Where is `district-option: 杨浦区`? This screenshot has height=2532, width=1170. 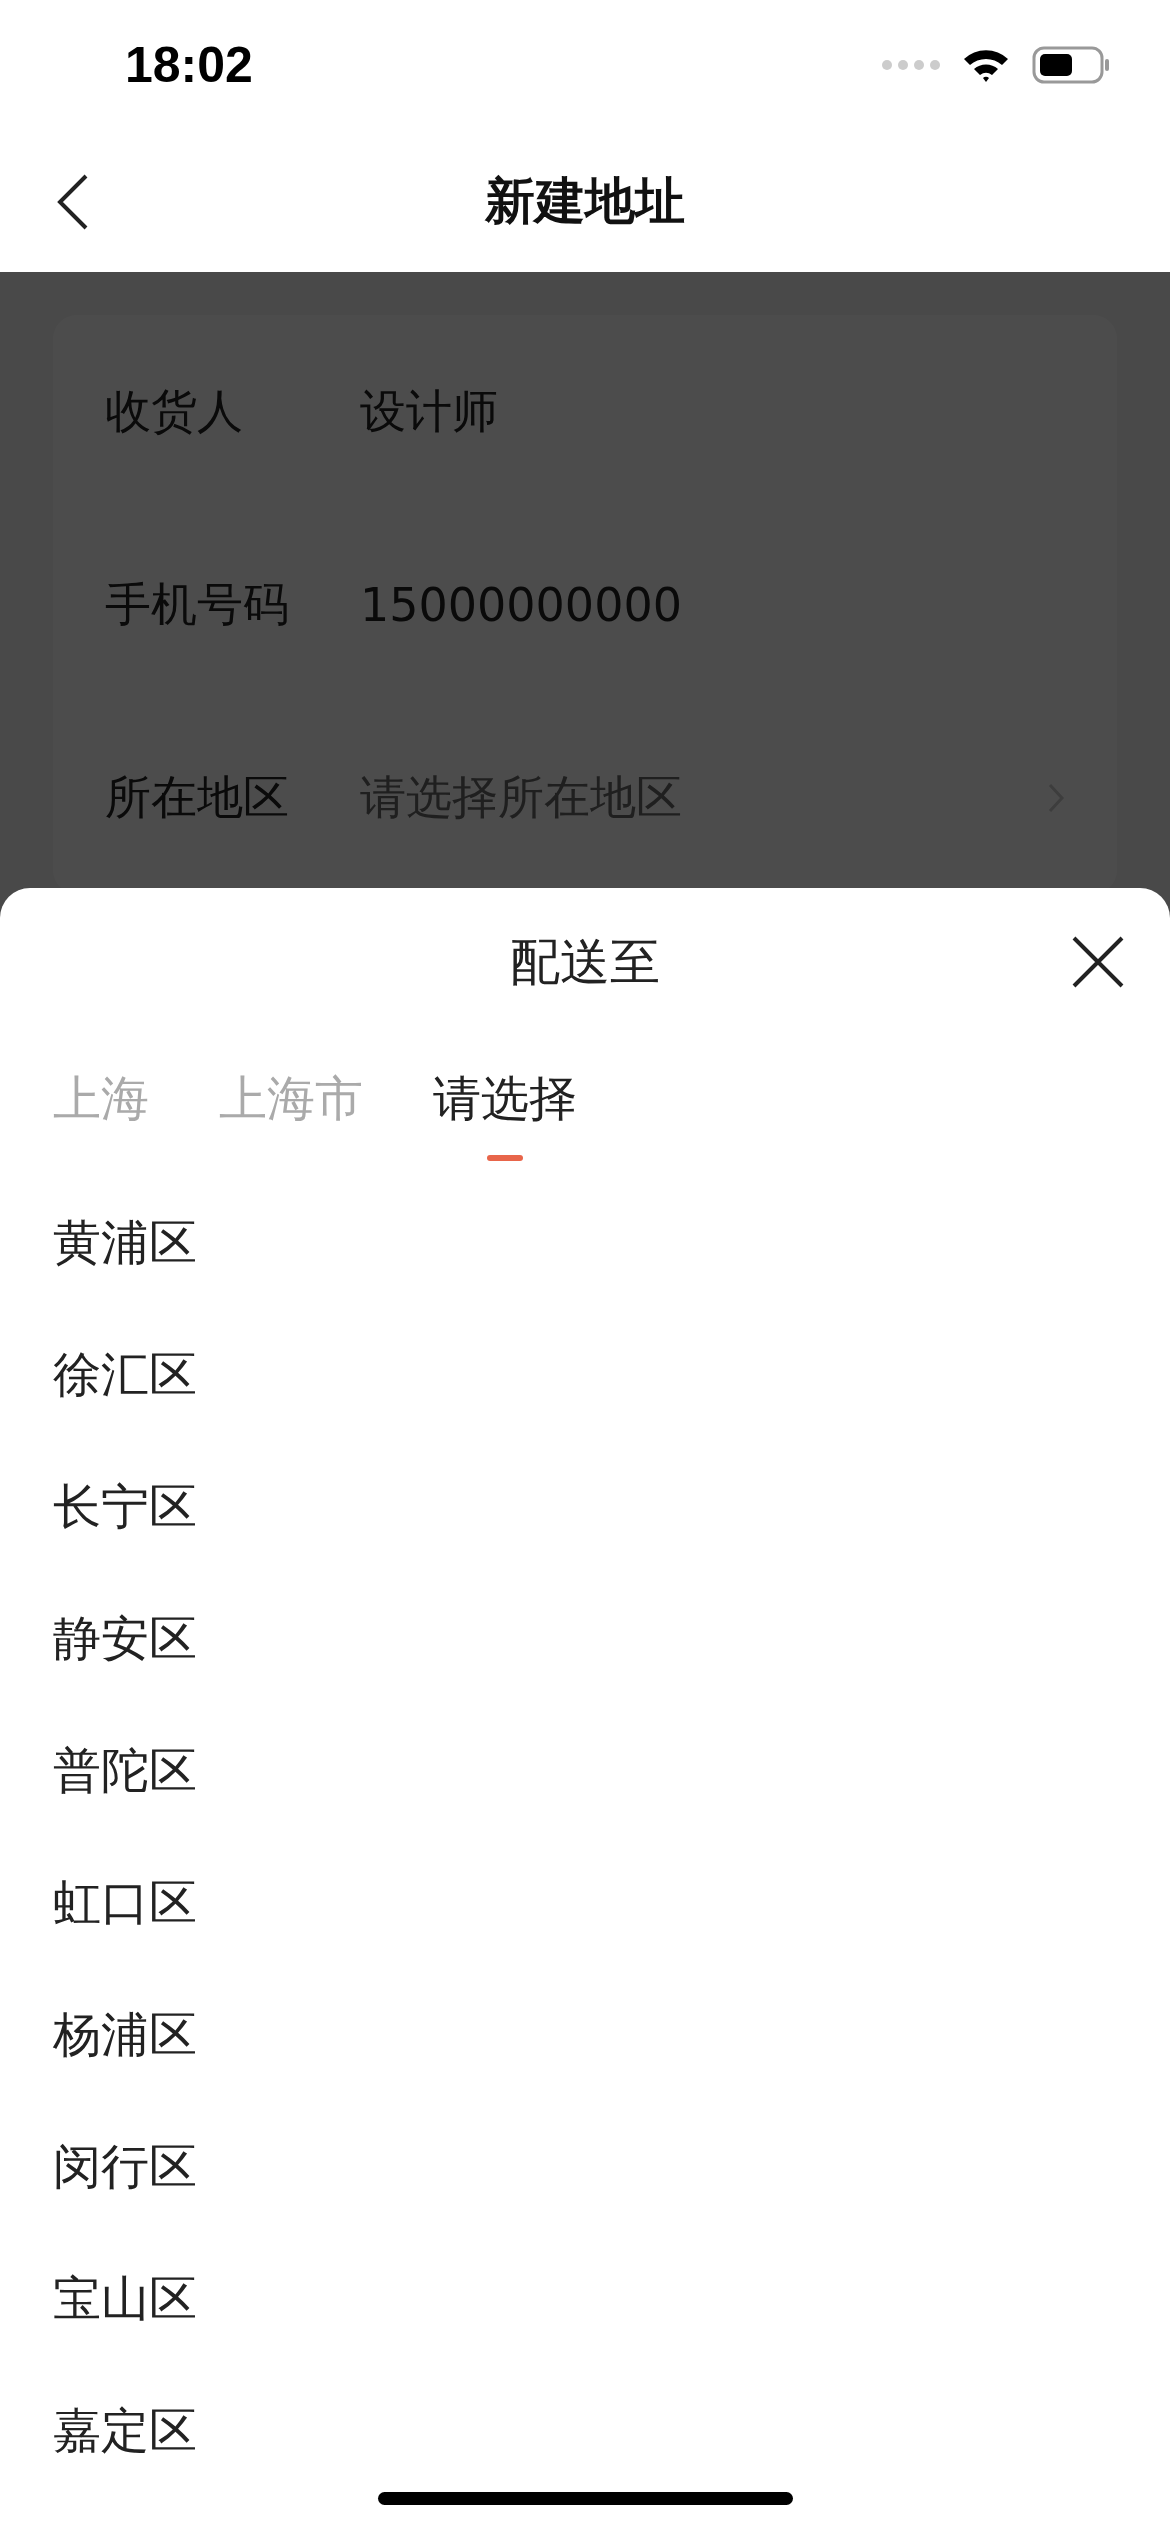 district-option: 杨浦区 is located at coordinates (125, 2035).